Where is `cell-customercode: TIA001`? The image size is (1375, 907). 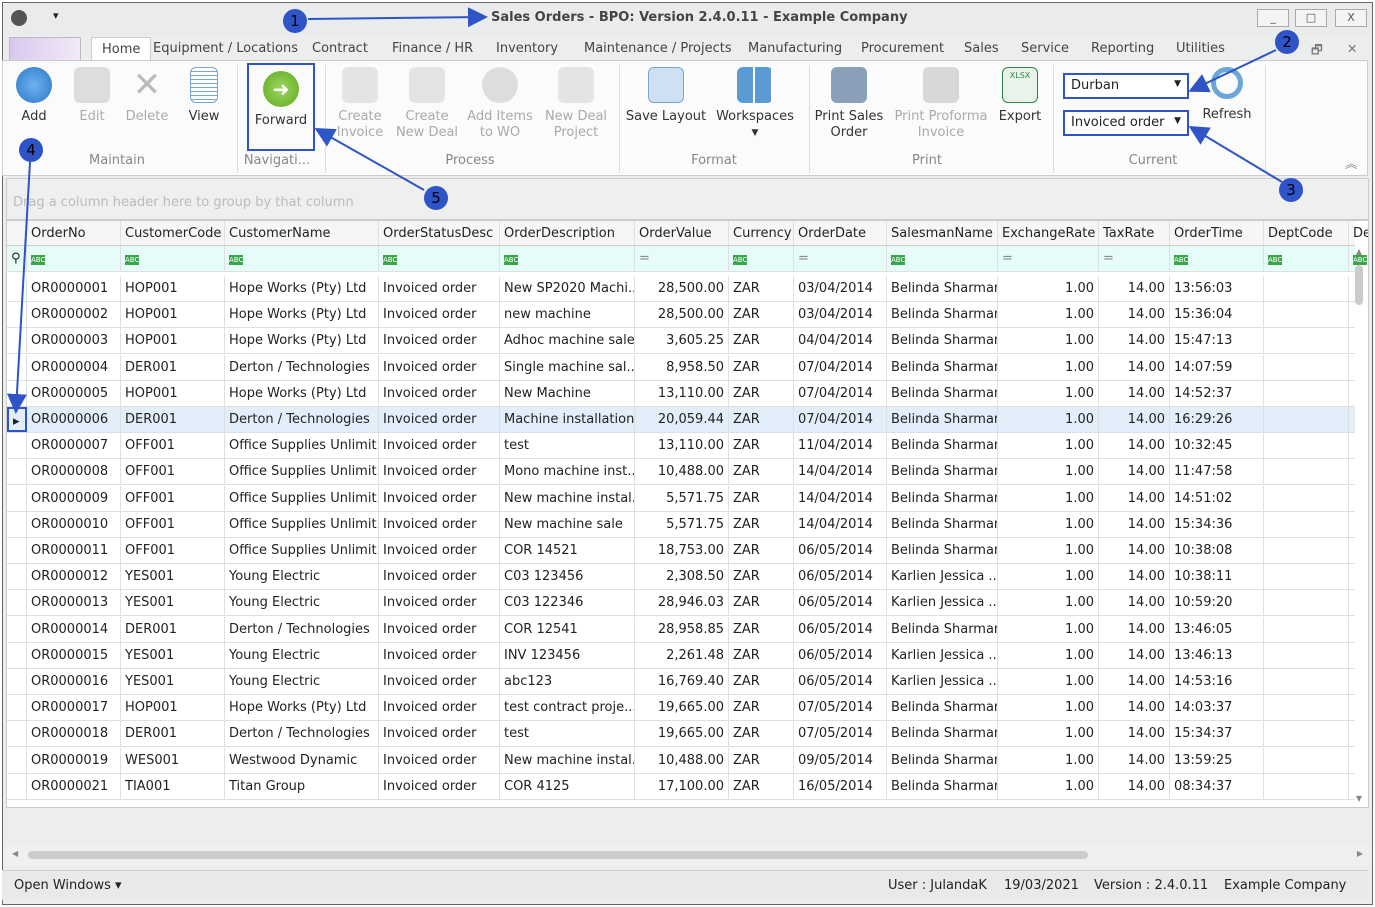
cell-customercode: TIA001 is located at coordinates (173, 786).